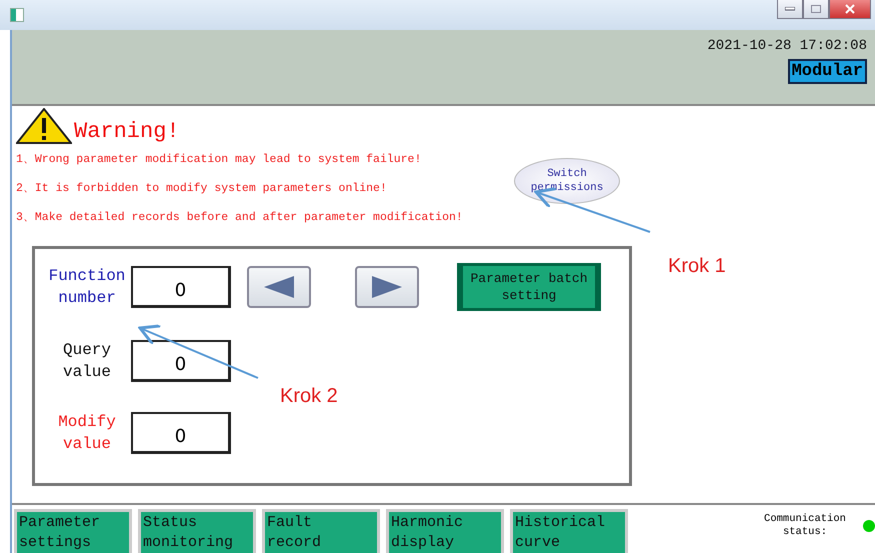 Image resolution: width=875 pixels, height=553 pixels. I want to click on right-triangle-icon, so click(387, 287).